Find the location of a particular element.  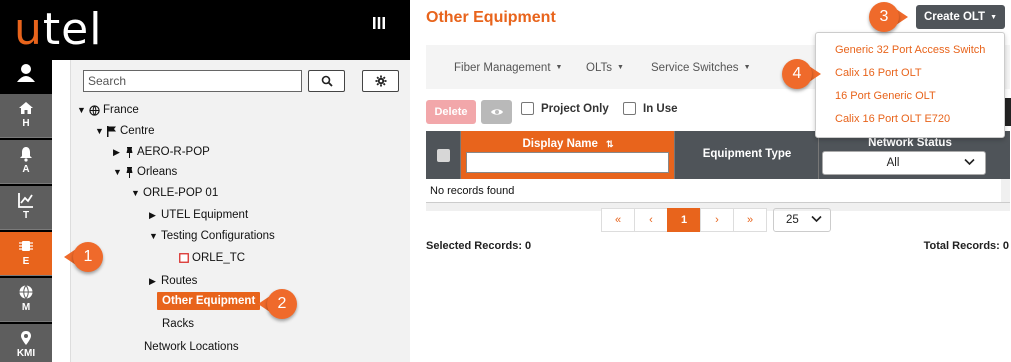

column-display-name: Display Name ⇅ is located at coordinates (568, 155).